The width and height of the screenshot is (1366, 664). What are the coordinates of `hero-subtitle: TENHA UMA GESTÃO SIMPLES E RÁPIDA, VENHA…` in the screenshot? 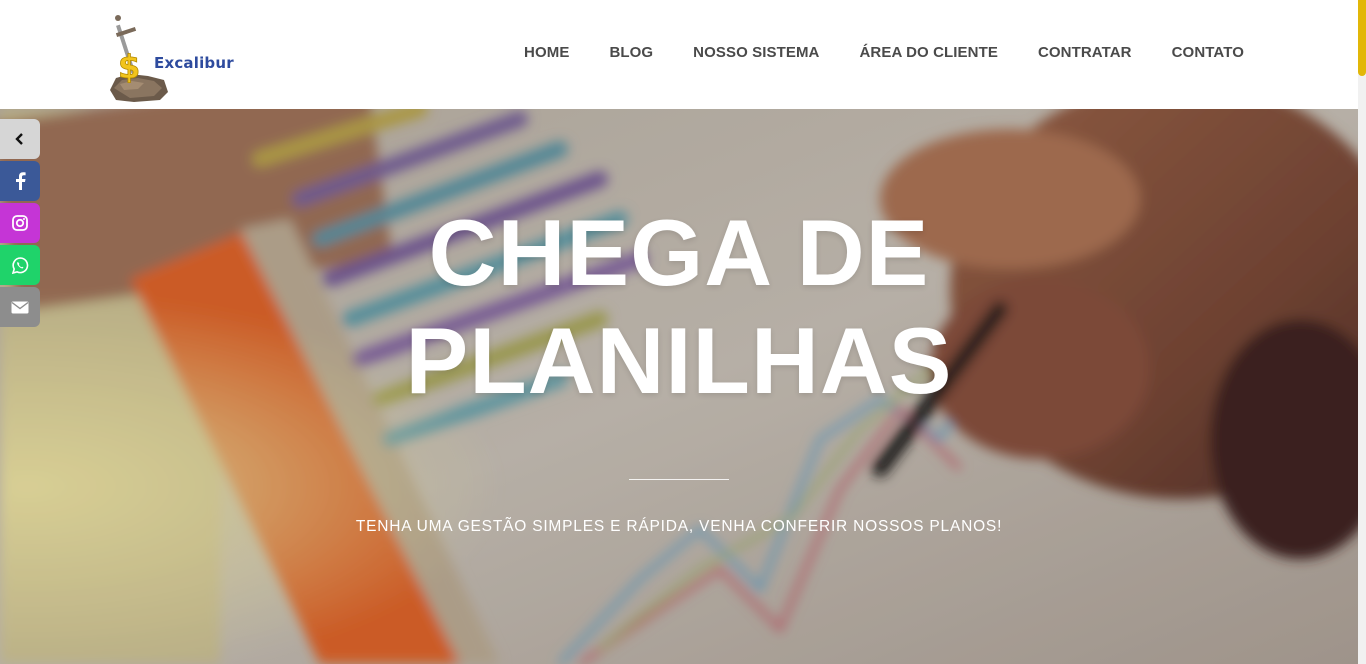 It's located at (679, 526).